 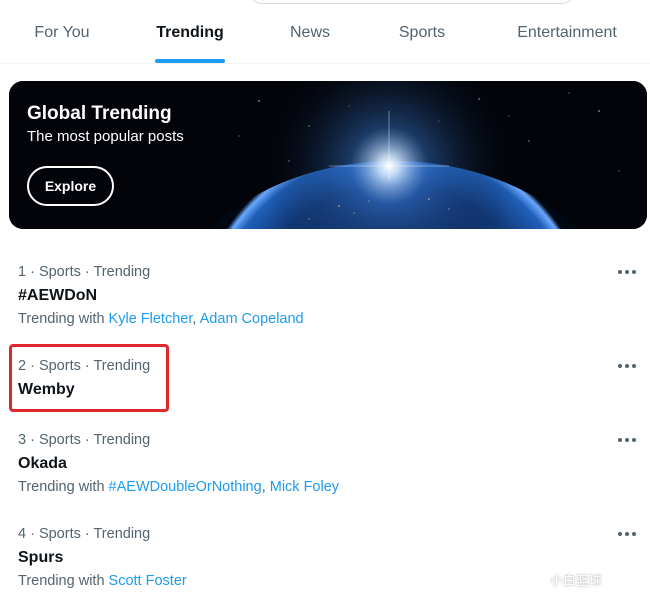 What do you see at coordinates (58, 295) in the screenshot?
I see `trend-name: #AEWDoN` at bounding box center [58, 295].